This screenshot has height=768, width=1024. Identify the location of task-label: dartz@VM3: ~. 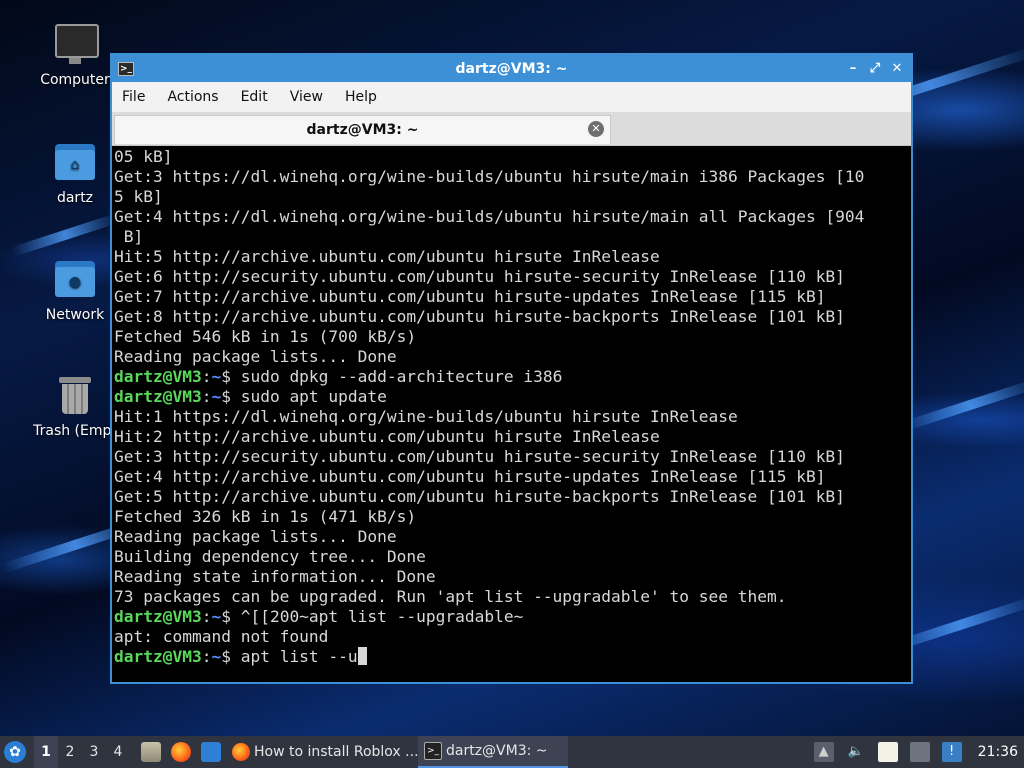
(497, 751).